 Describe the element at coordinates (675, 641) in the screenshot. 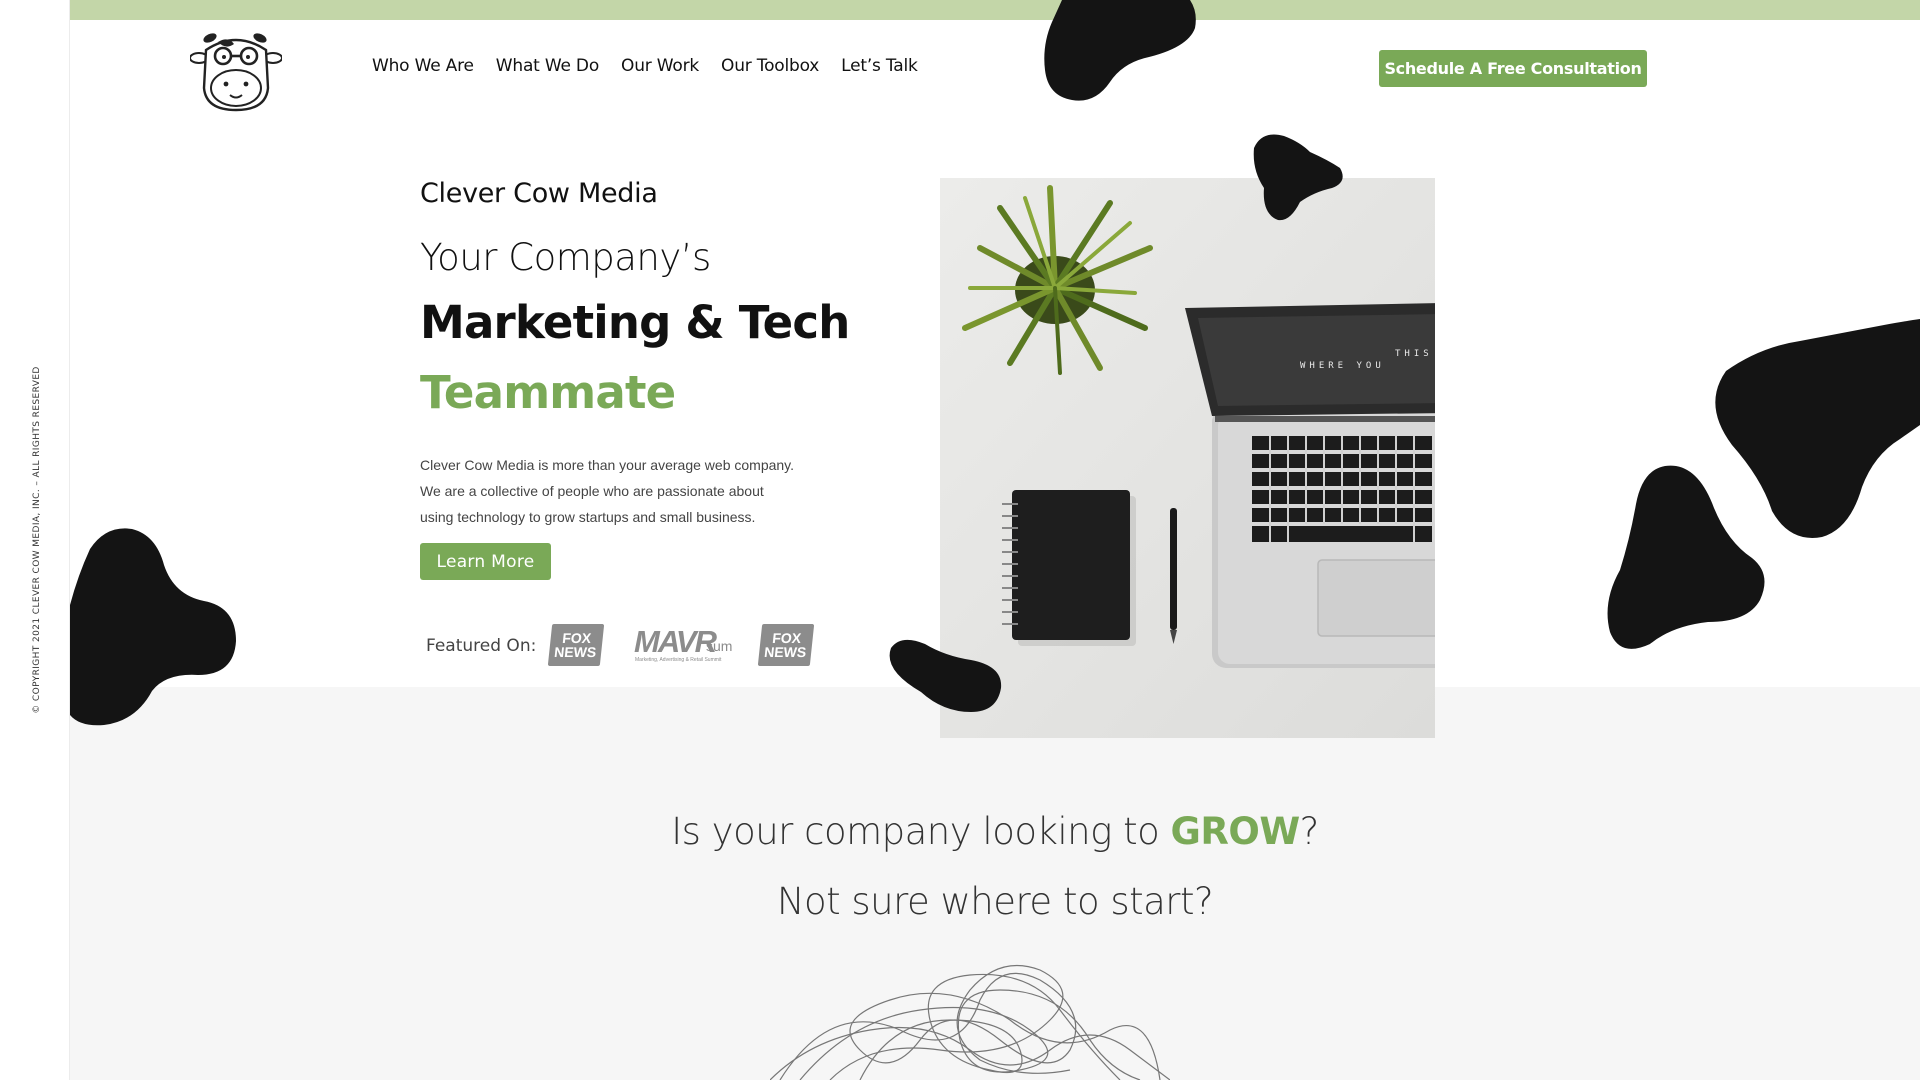

I see `mavrsum-logo-main: MAVR` at that location.